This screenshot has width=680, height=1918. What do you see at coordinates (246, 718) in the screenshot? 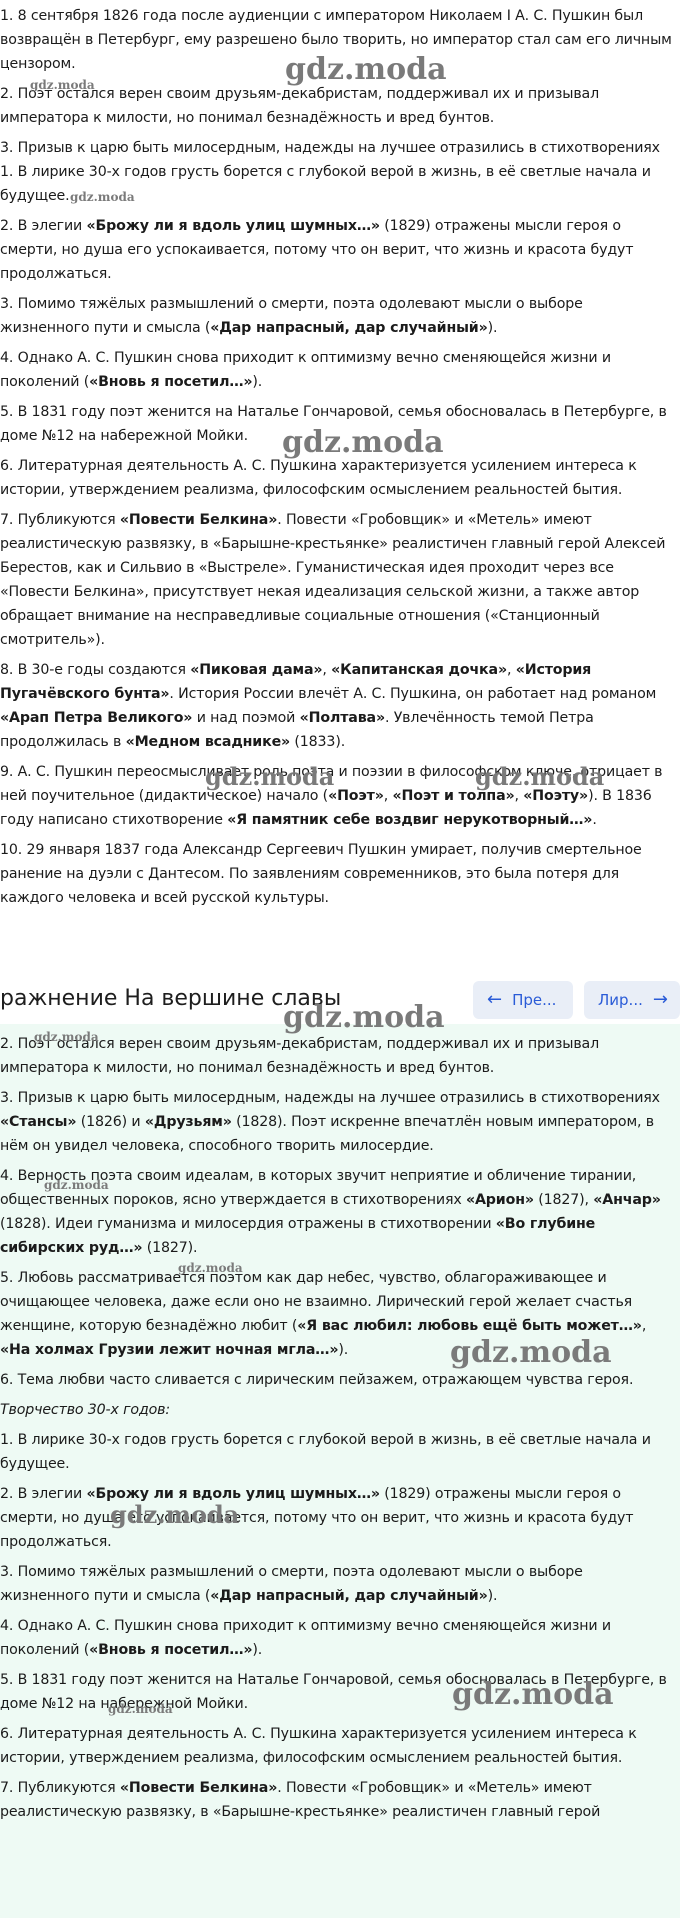
I see `text-run: и над поэмой` at bounding box center [246, 718].